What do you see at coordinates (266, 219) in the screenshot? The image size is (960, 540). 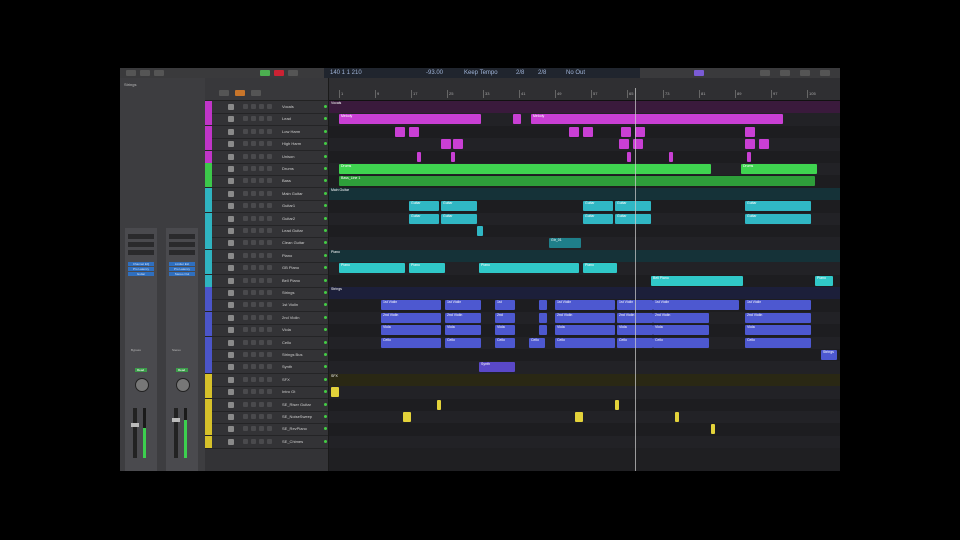 I see `track-row: Guitar2` at bounding box center [266, 219].